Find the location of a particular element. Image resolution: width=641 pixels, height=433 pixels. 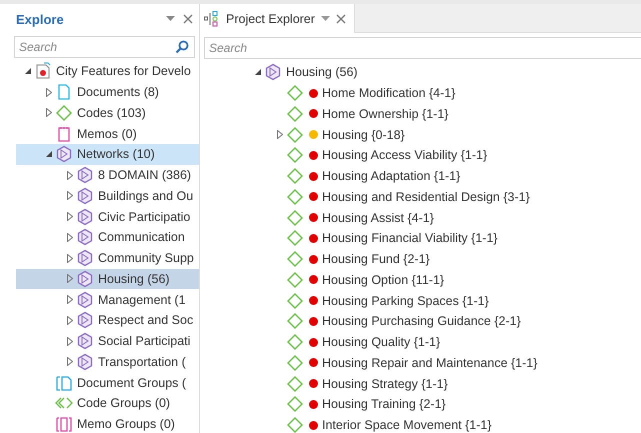

tree-item: Housing Quality {1-1} is located at coordinates (420, 342).